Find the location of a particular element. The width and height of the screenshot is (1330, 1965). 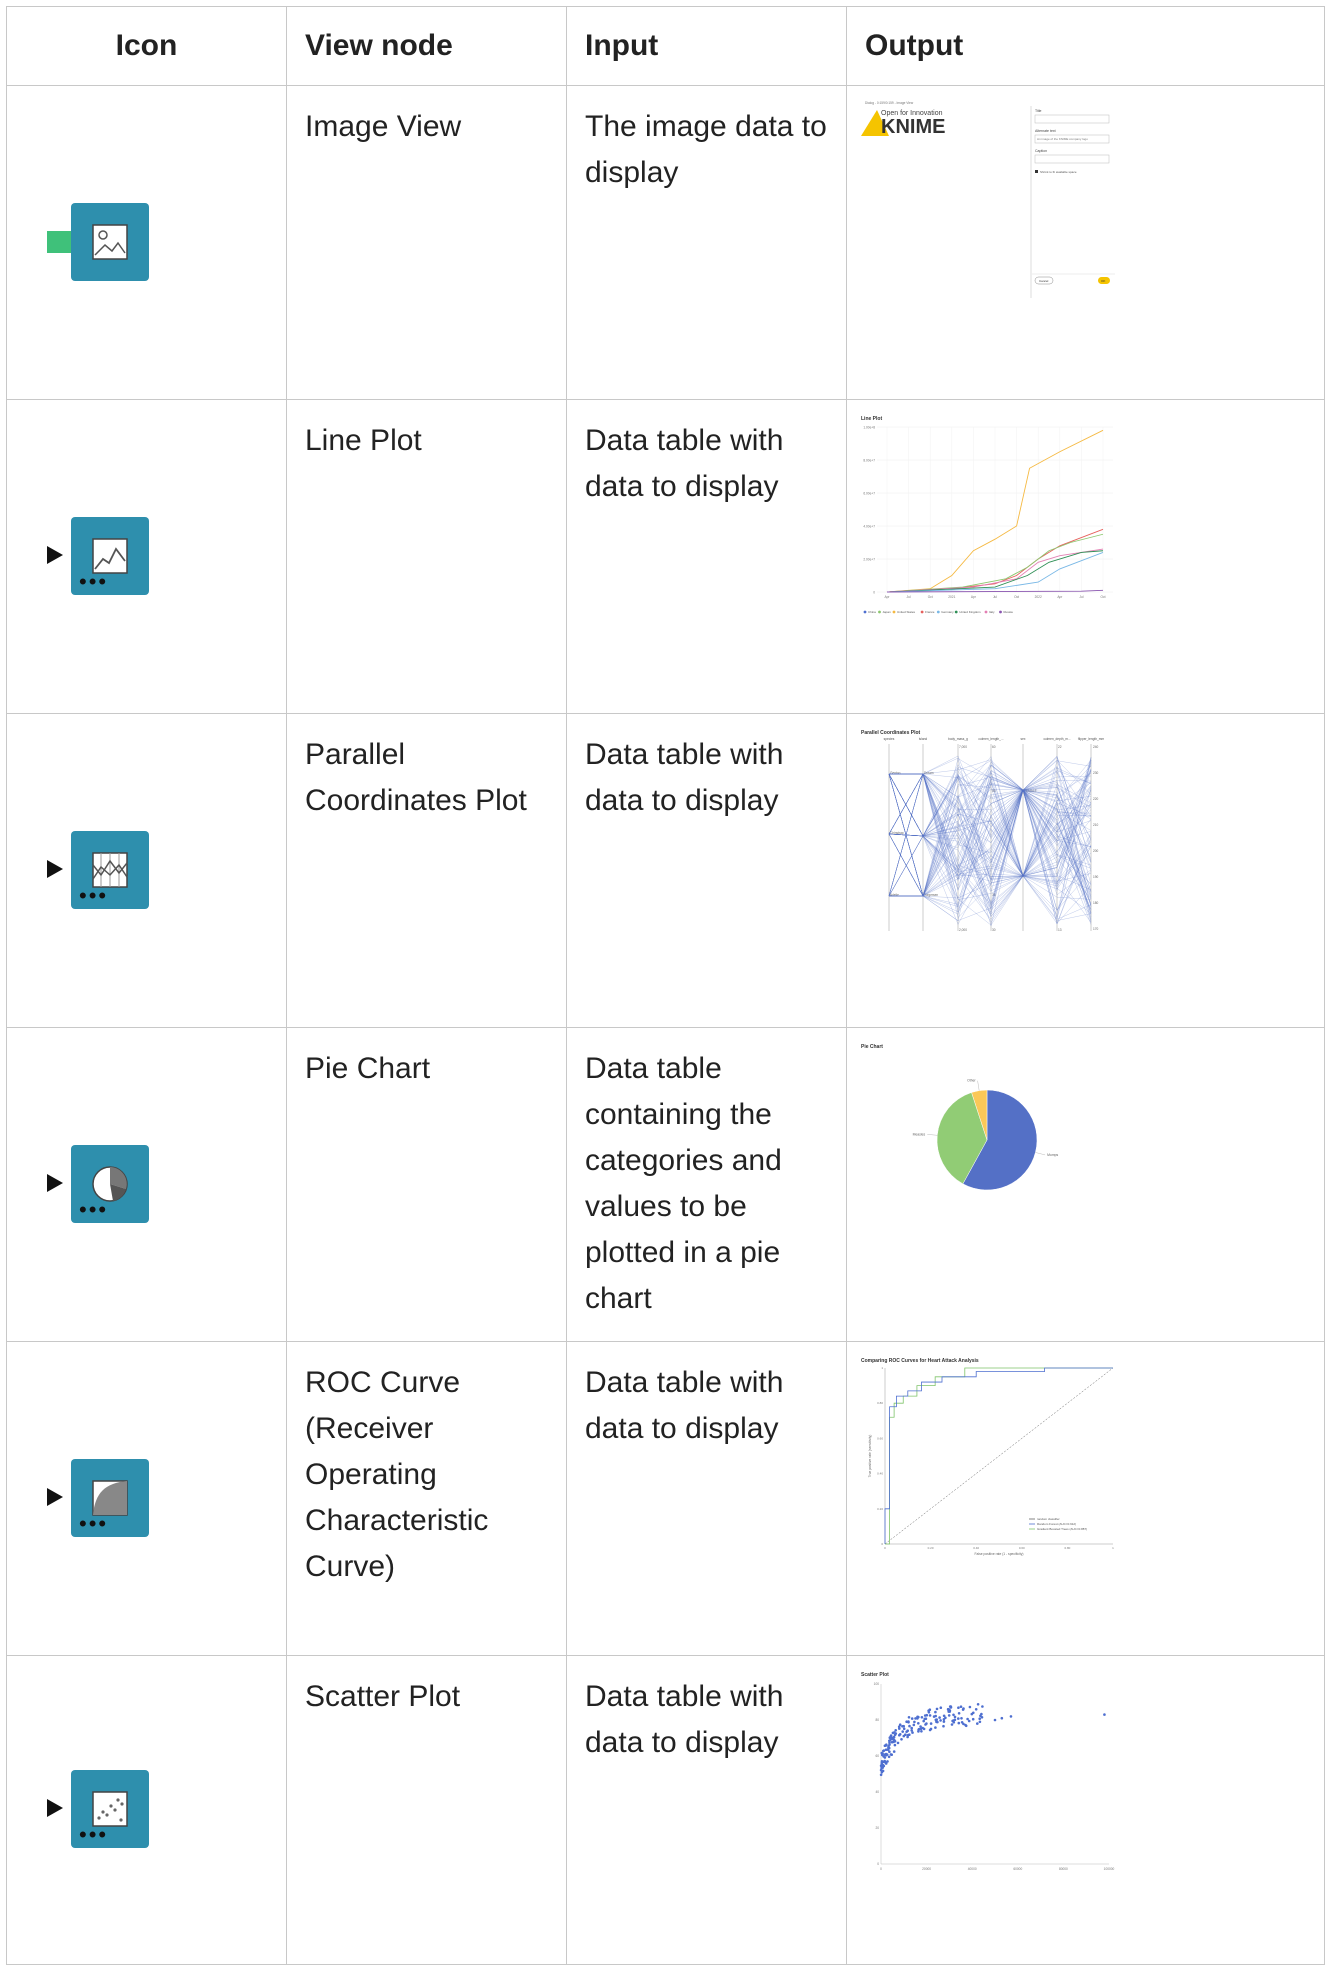

node-input: Data table with data to display is located at coordinates (706, 1810).